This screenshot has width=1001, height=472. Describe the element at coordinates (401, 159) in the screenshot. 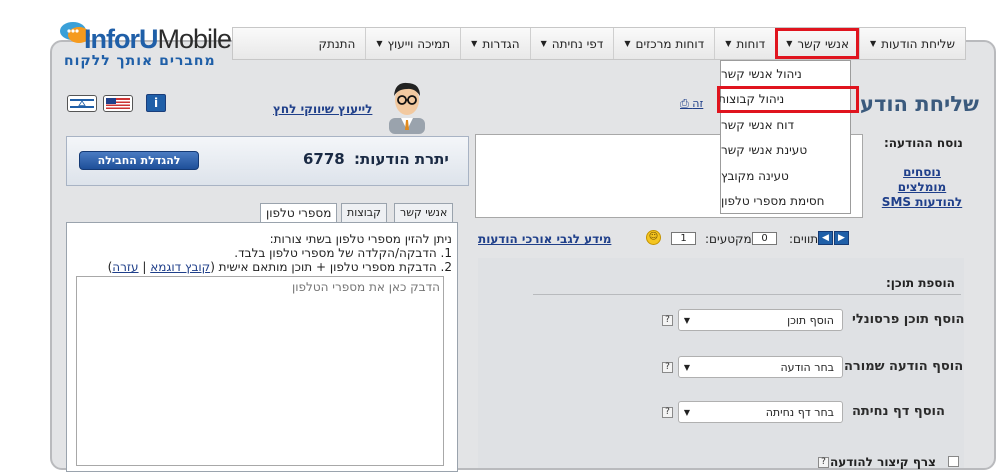

I see `balance-label: יתרת הודעות:` at that location.